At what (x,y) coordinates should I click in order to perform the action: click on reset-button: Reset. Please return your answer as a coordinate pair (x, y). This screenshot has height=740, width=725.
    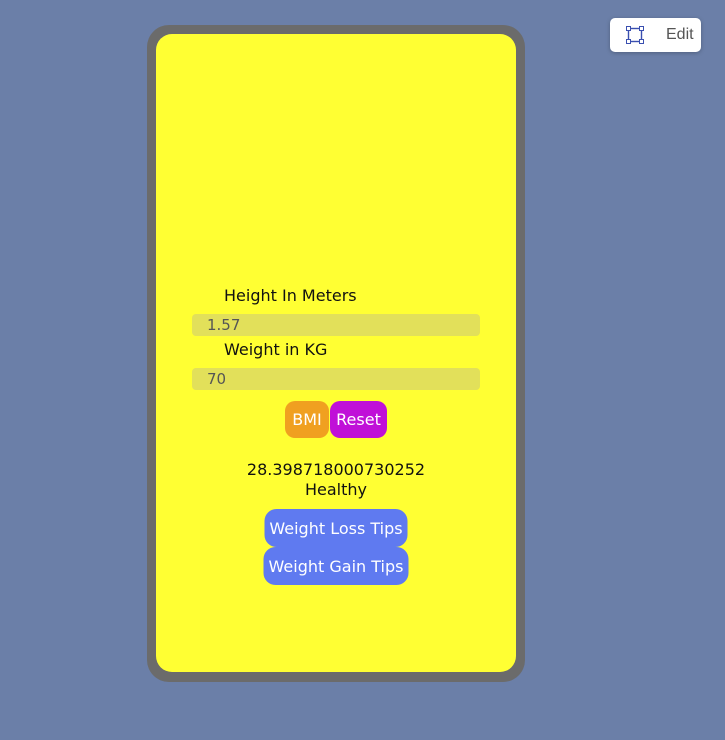
    Looking at the image, I should click on (358, 419).